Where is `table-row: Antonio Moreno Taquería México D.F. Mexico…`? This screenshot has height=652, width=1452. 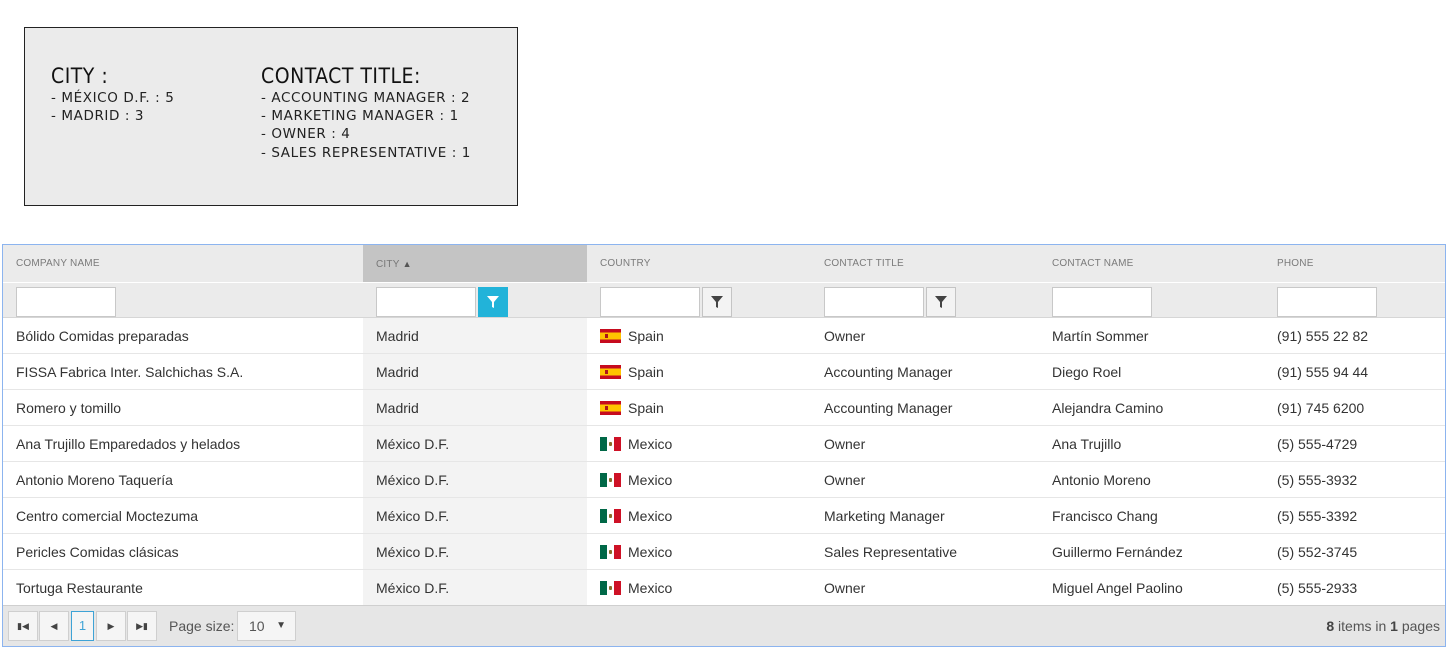
table-row: Antonio Moreno Taquería México D.F. Mexico… is located at coordinates (724, 480).